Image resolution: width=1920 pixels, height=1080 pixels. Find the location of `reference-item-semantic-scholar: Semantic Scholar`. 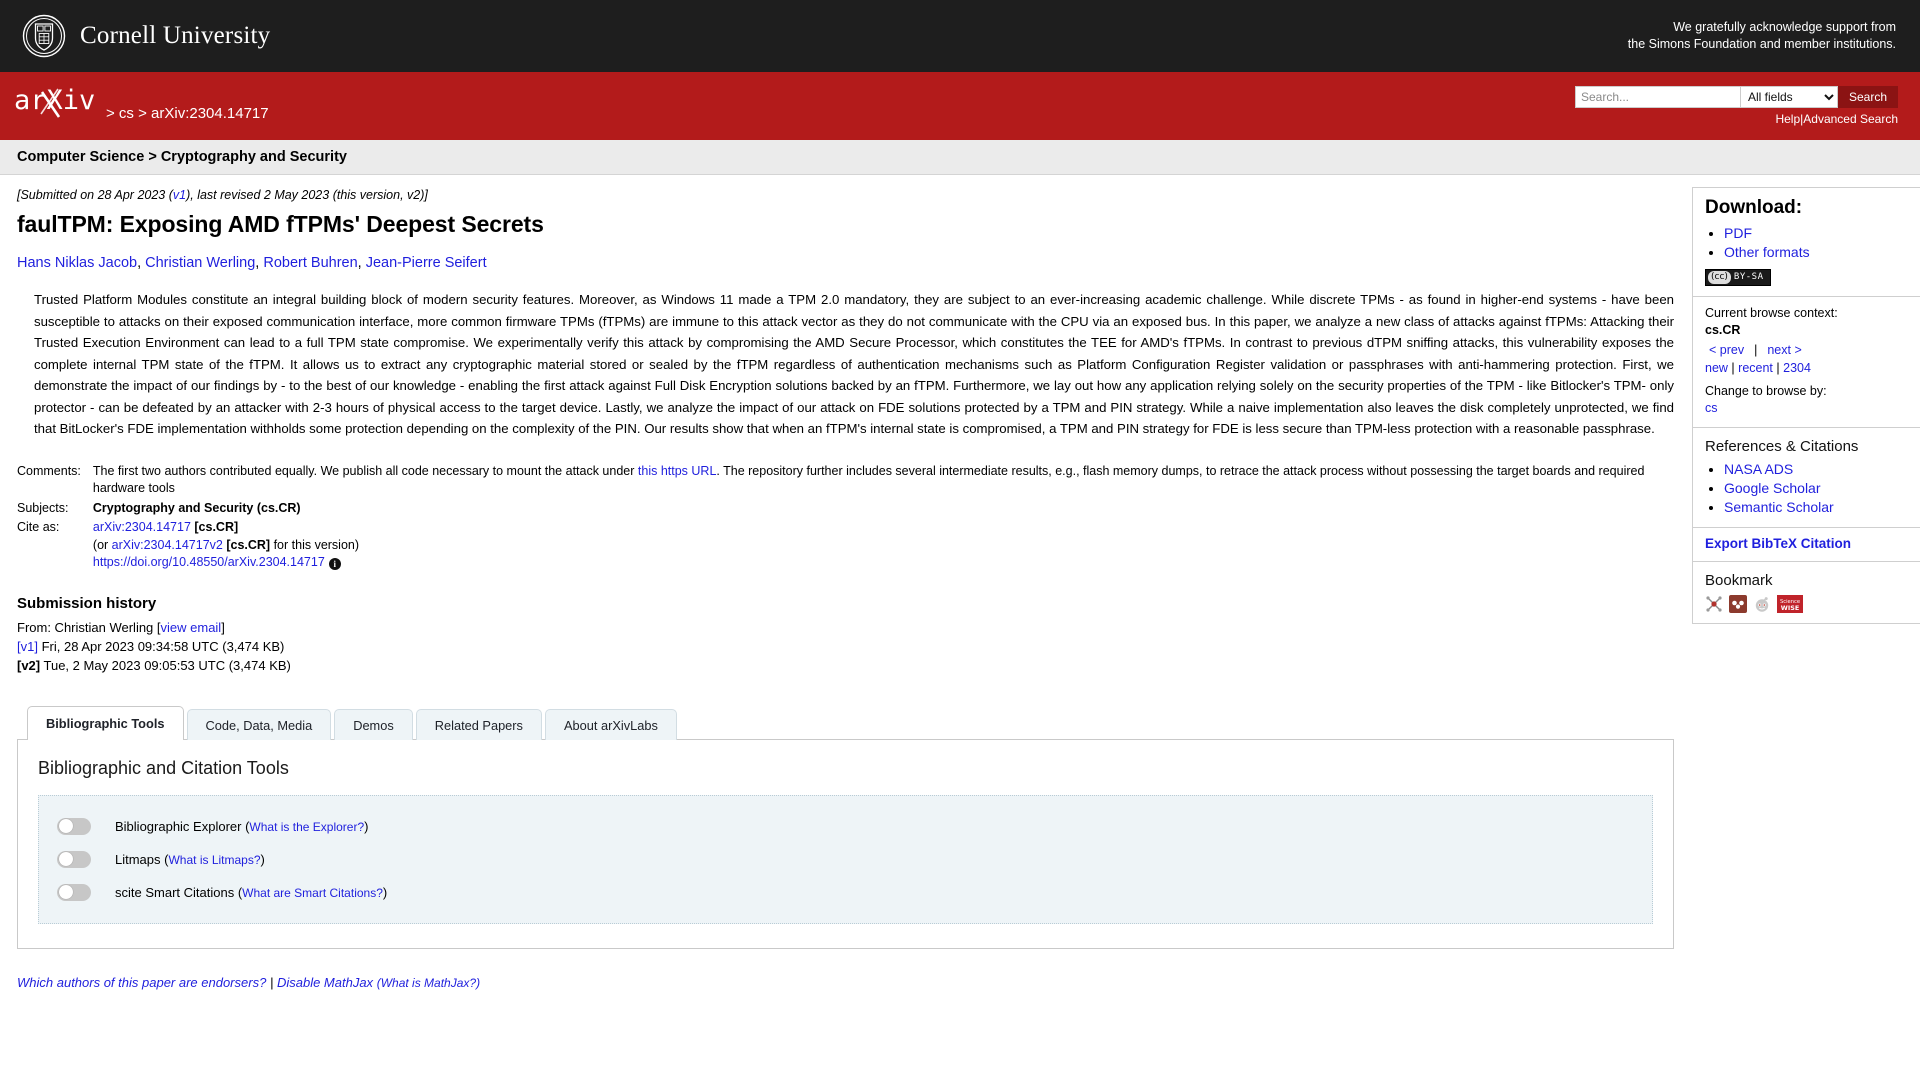

reference-item-semantic-scholar: Semantic Scholar is located at coordinates (1817, 507).